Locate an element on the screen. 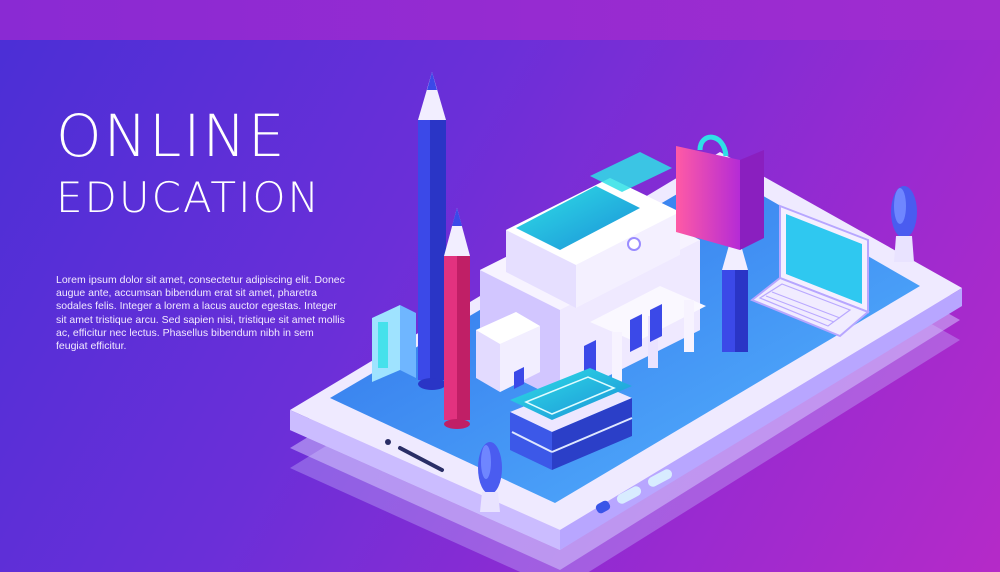 The image size is (1000, 572). tablet-on-stand is located at coordinates (394, 343).